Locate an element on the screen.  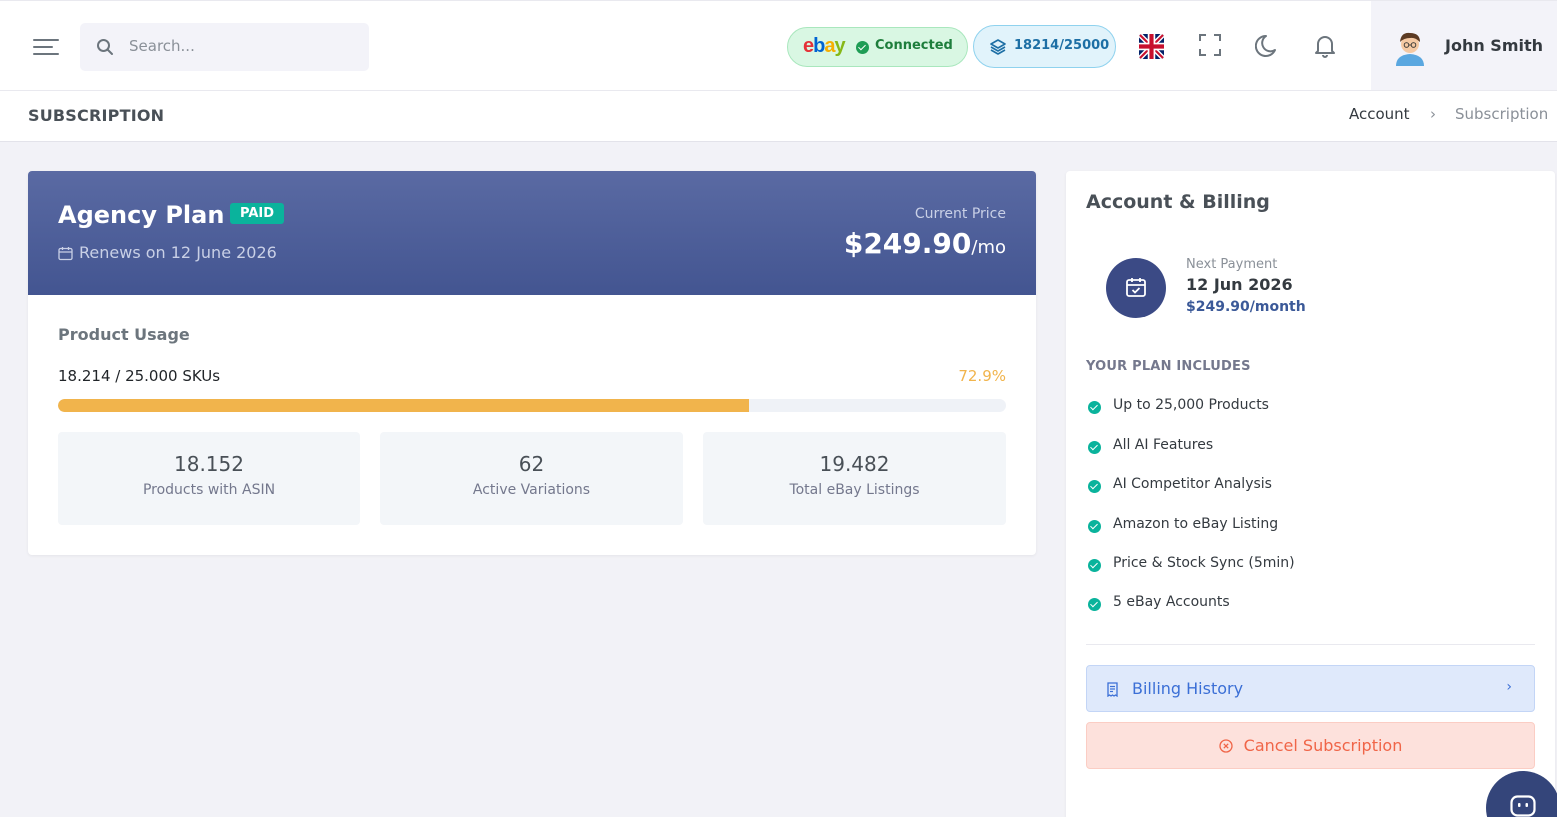
uk-flag-icon is located at coordinates (1151, 46).